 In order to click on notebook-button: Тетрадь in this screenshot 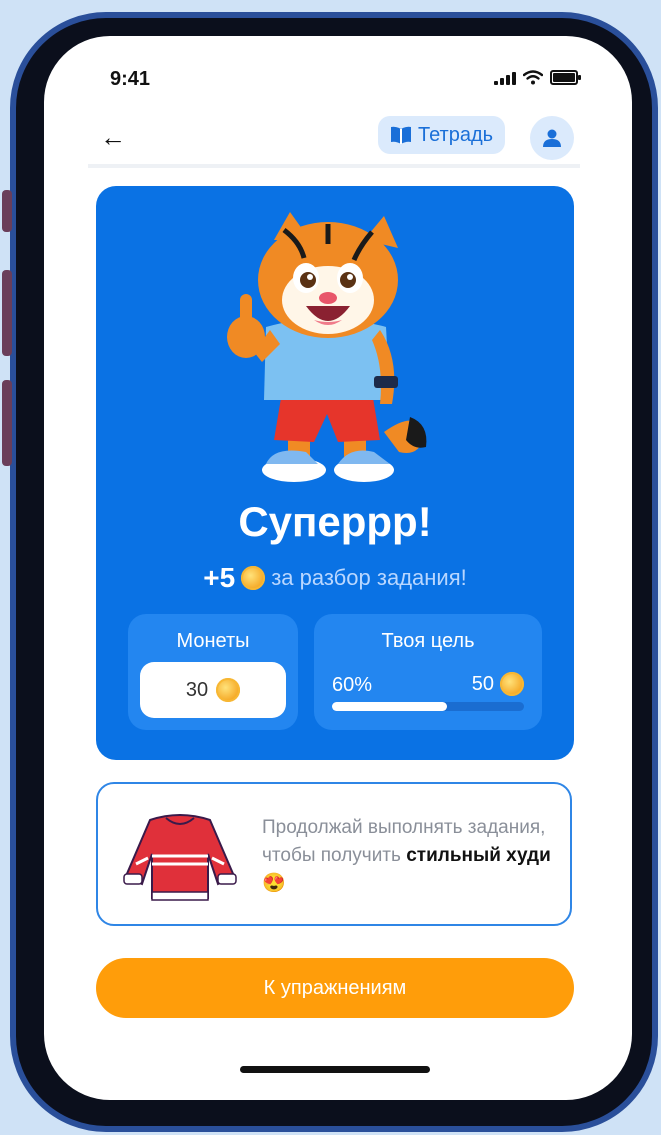, I will do `click(442, 135)`.